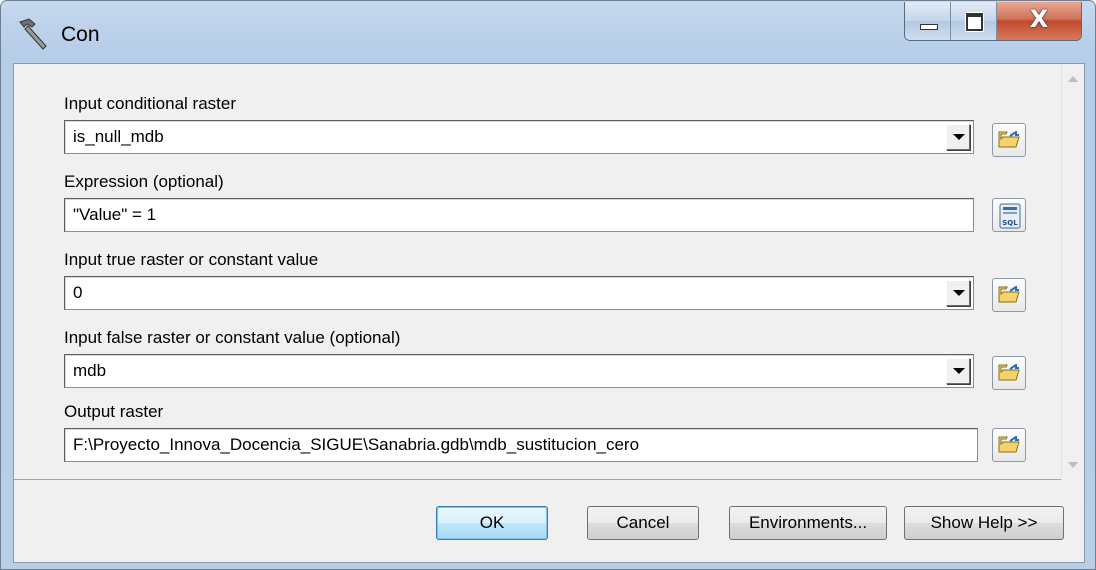 This screenshot has height=570, width=1096. I want to click on input-true-raster-value: 0, so click(78, 292).